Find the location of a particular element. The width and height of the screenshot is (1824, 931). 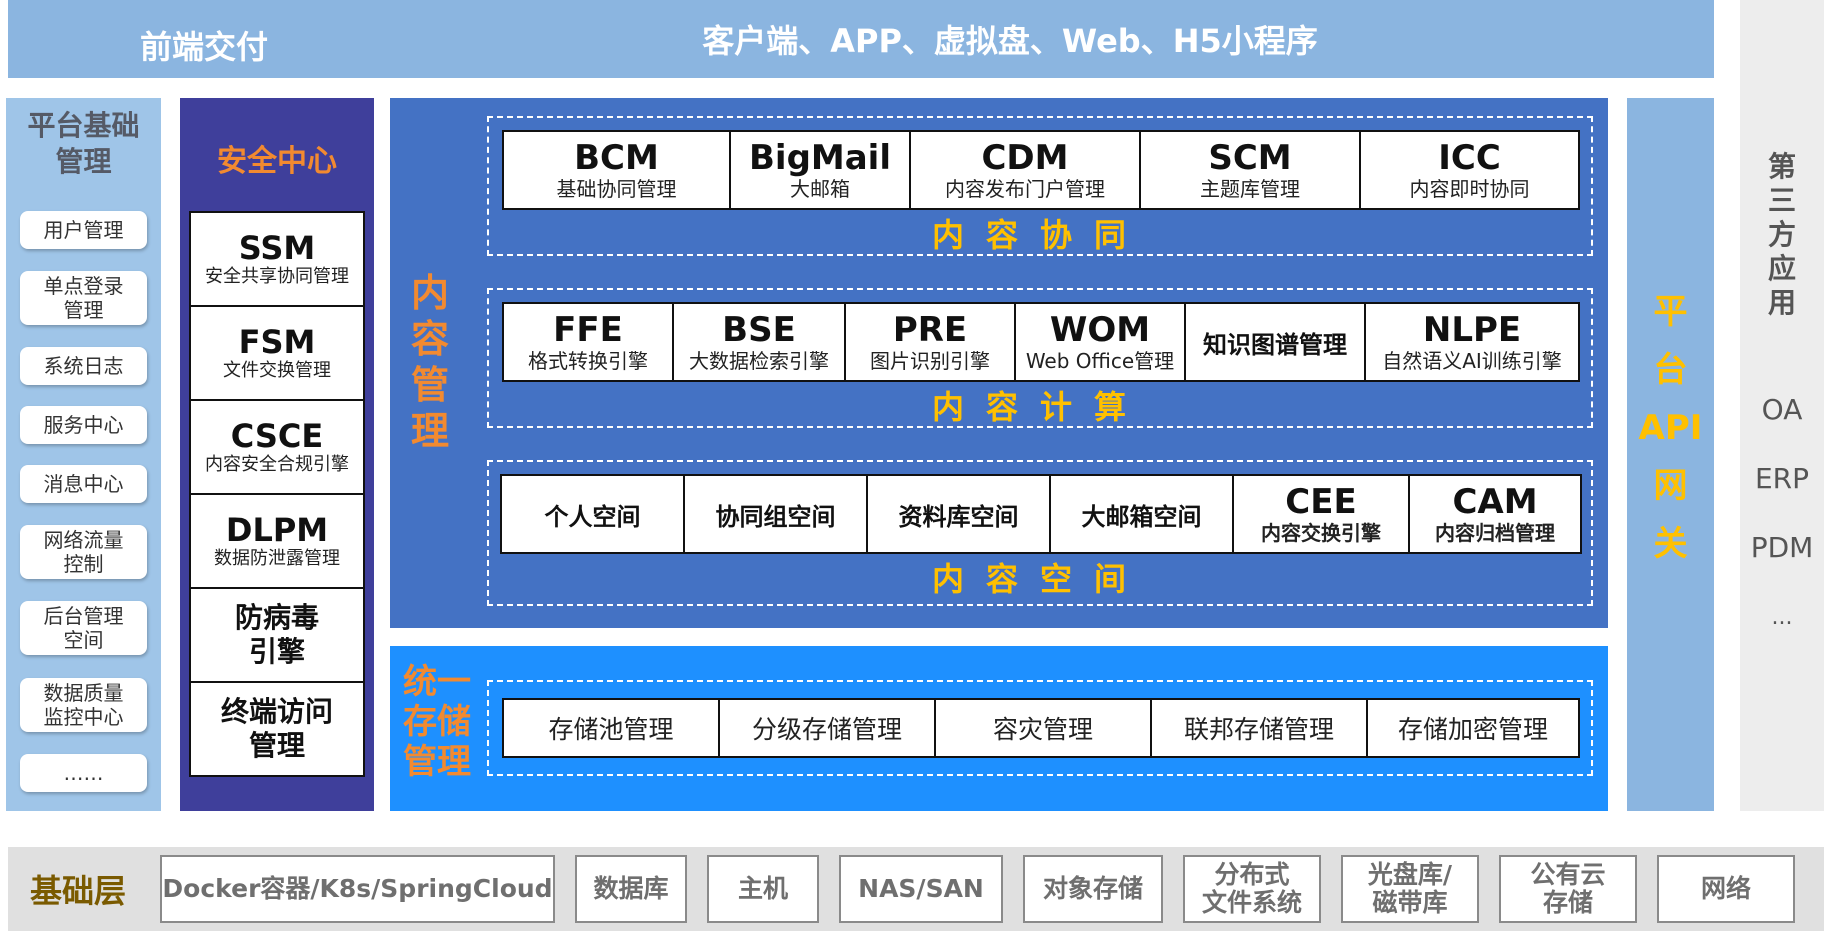

space-item-personal: 个人空间 is located at coordinates (593, 514).